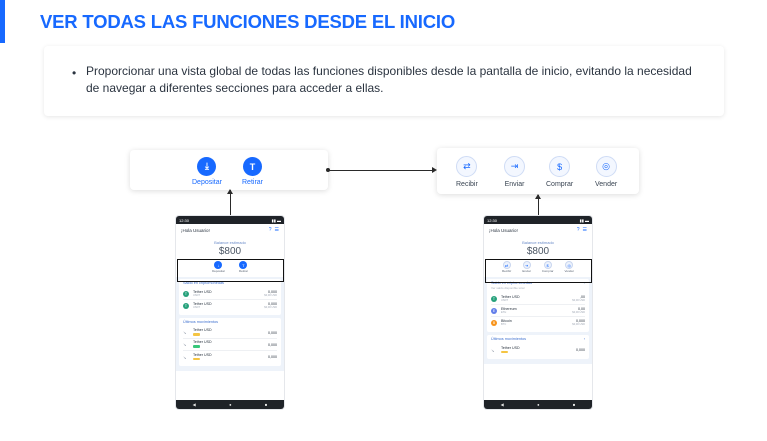  What do you see at coordinates (229, 170) in the screenshot?
I see `zoom-card-before: ⤓ Depositar T Retirar` at bounding box center [229, 170].